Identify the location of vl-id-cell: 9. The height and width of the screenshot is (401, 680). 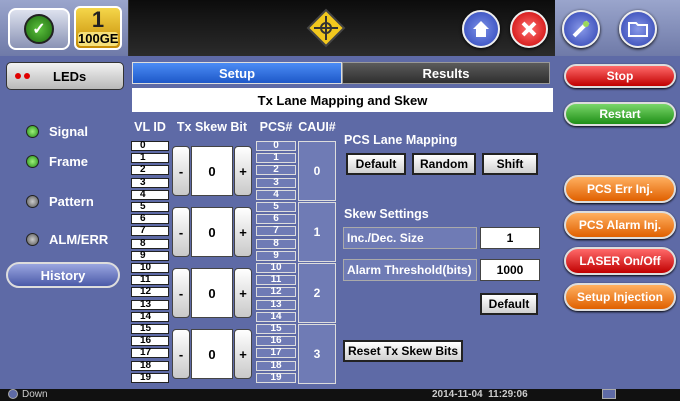
(150, 255).